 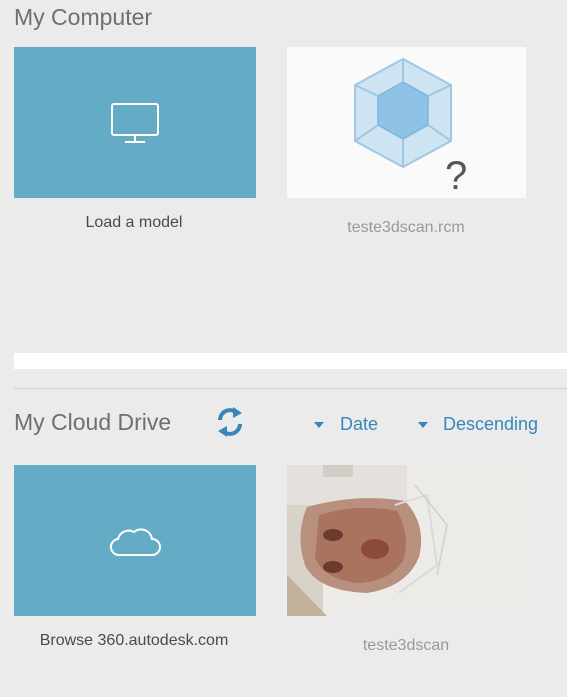 I want to click on monitor-icon, so click(x=135, y=122).